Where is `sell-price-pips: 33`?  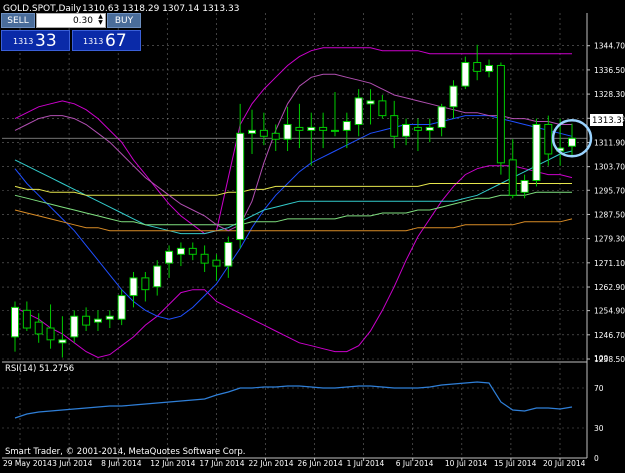 sell-price-pips: 33 is located at coordinates (46, 41).